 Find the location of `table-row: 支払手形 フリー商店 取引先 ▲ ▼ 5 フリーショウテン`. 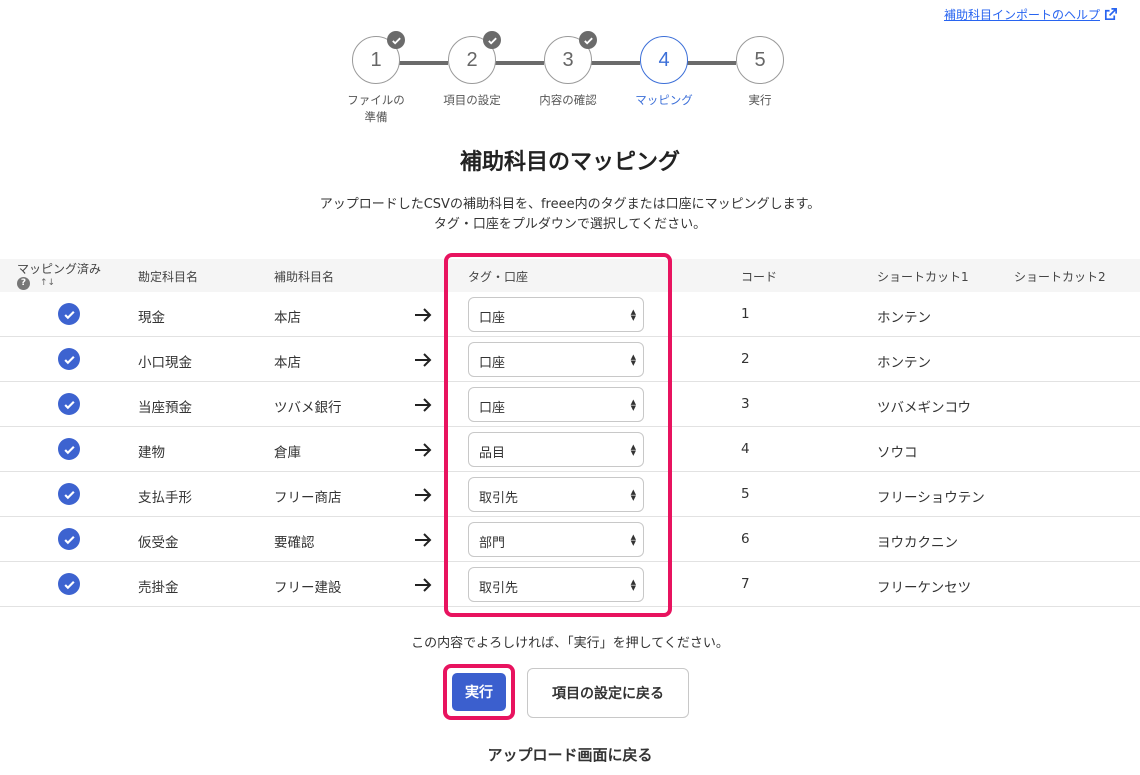

table-row: 支払手形 フリー商店 取引先 ▲ ▼ 5 フリーショウテン is located at coordinates (570, 494).